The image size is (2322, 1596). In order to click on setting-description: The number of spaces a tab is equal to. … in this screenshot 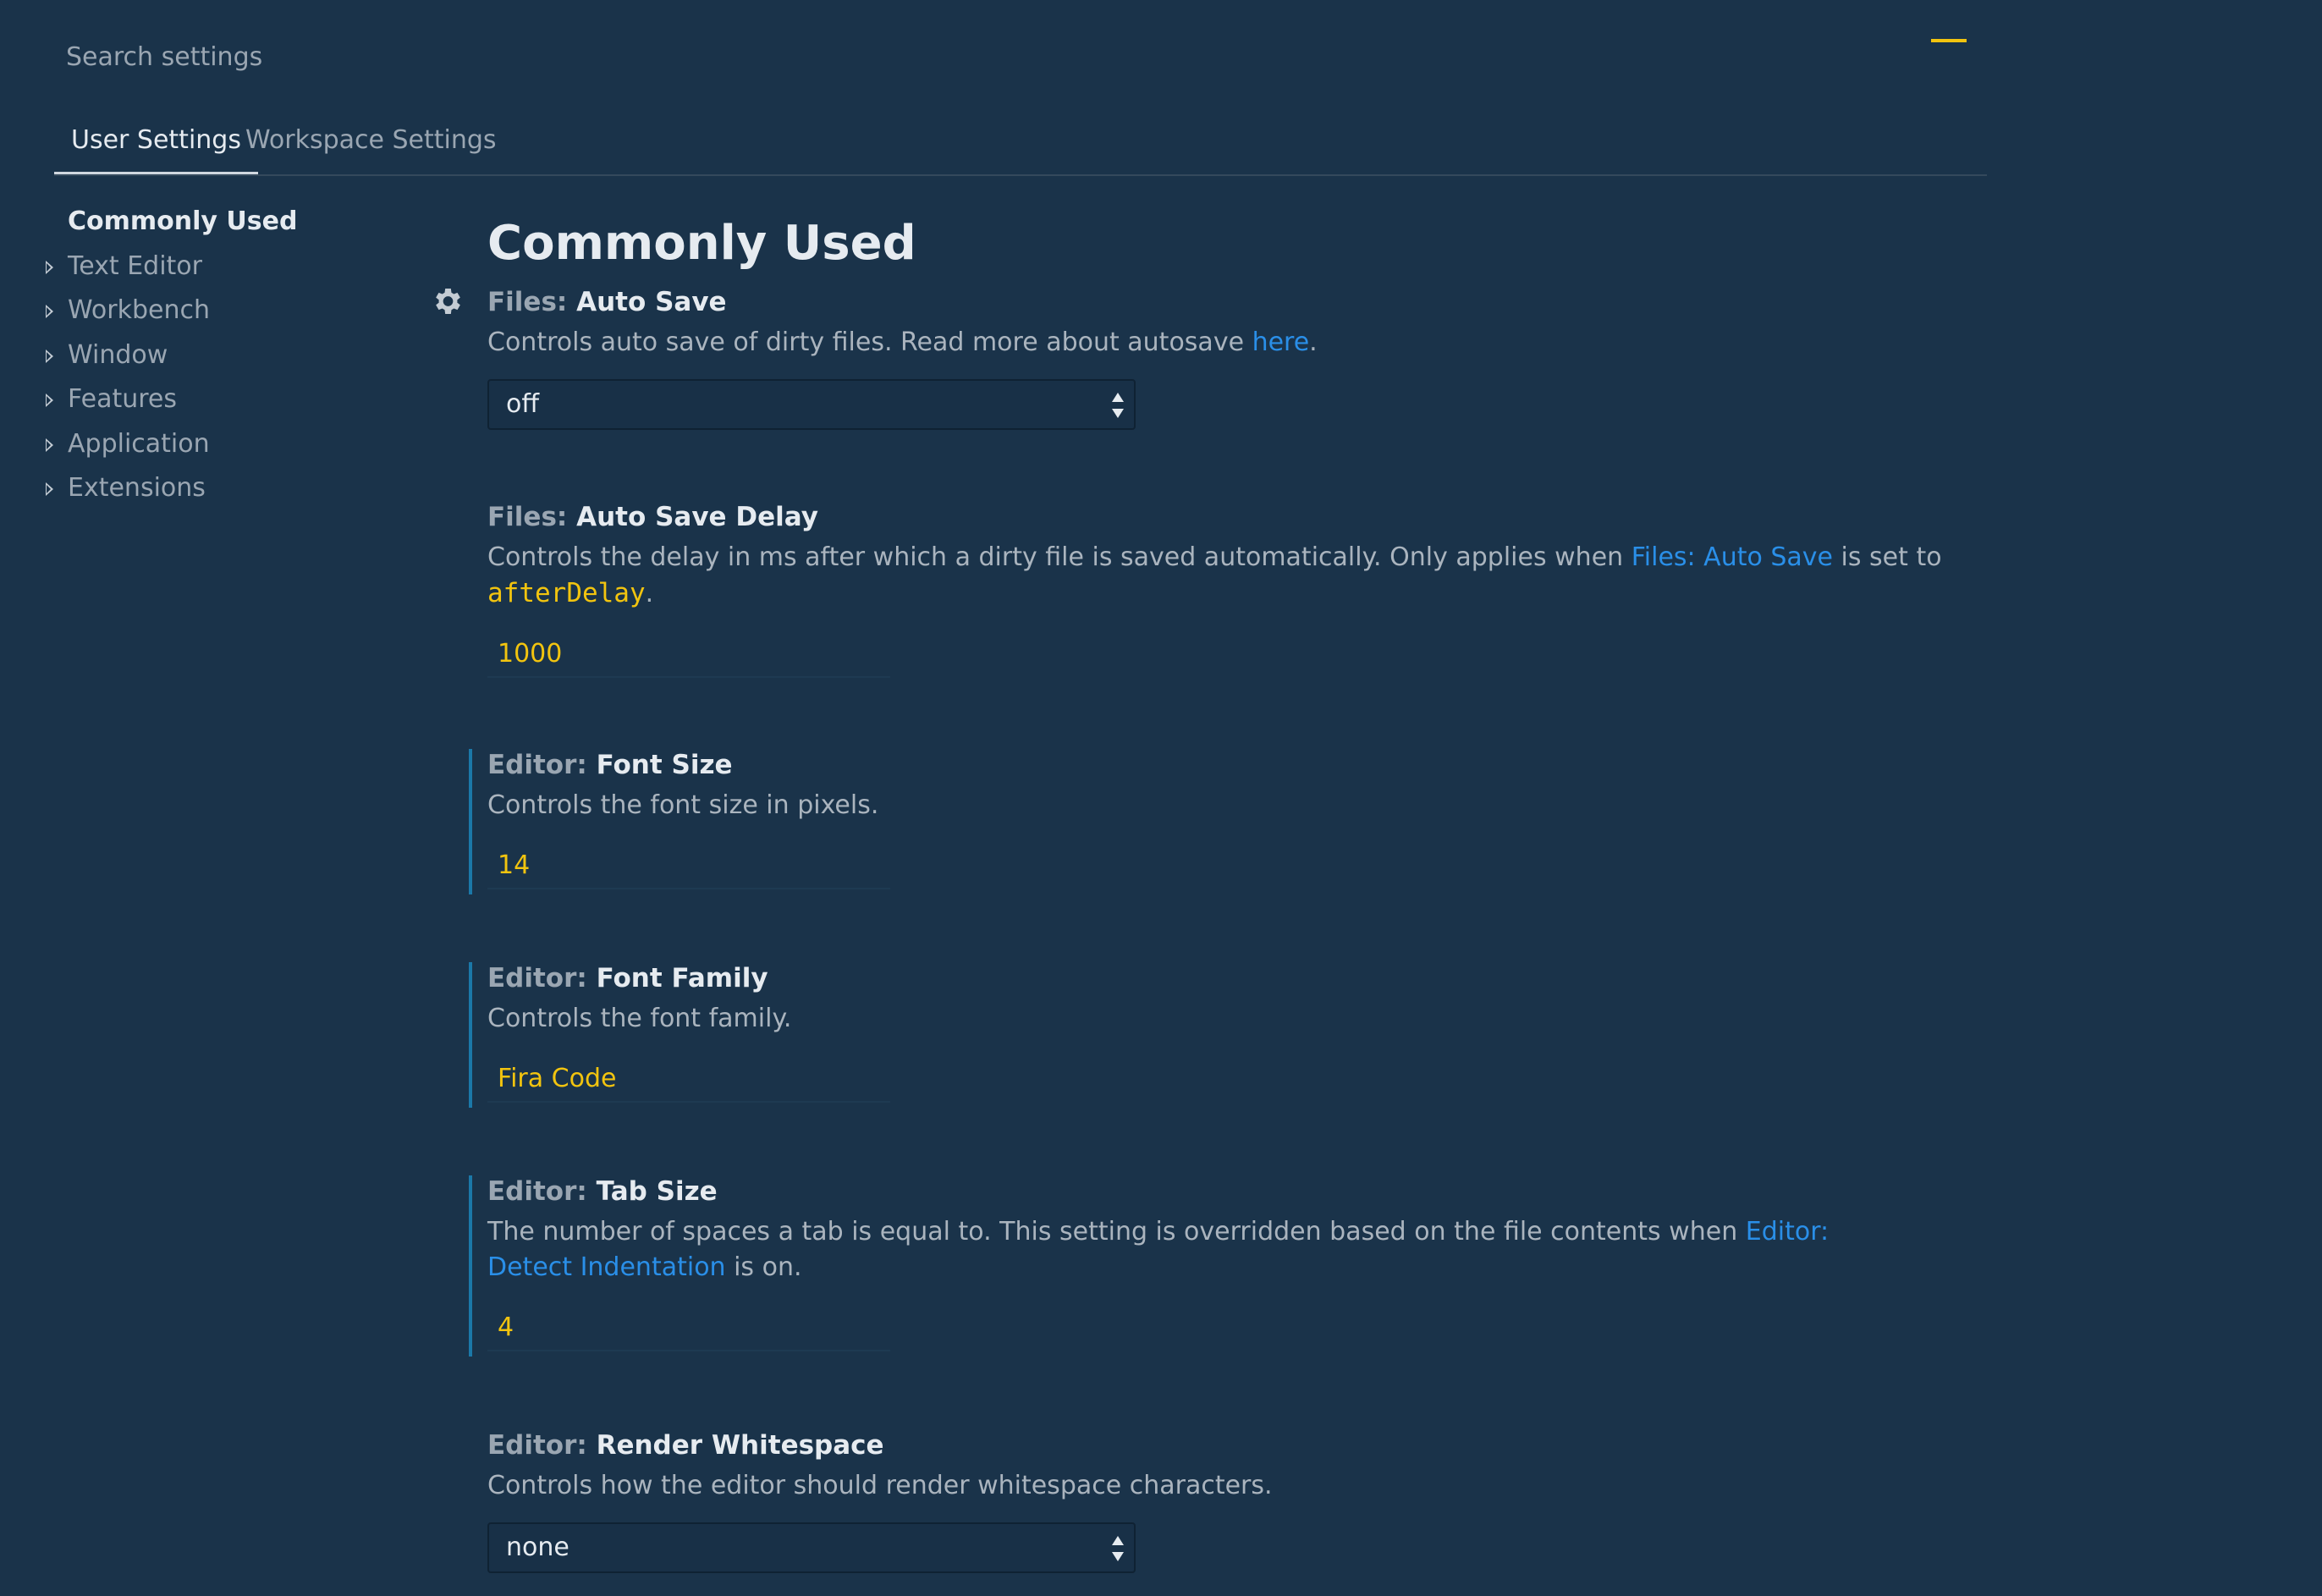, I will do `click(1198, 1249)`.